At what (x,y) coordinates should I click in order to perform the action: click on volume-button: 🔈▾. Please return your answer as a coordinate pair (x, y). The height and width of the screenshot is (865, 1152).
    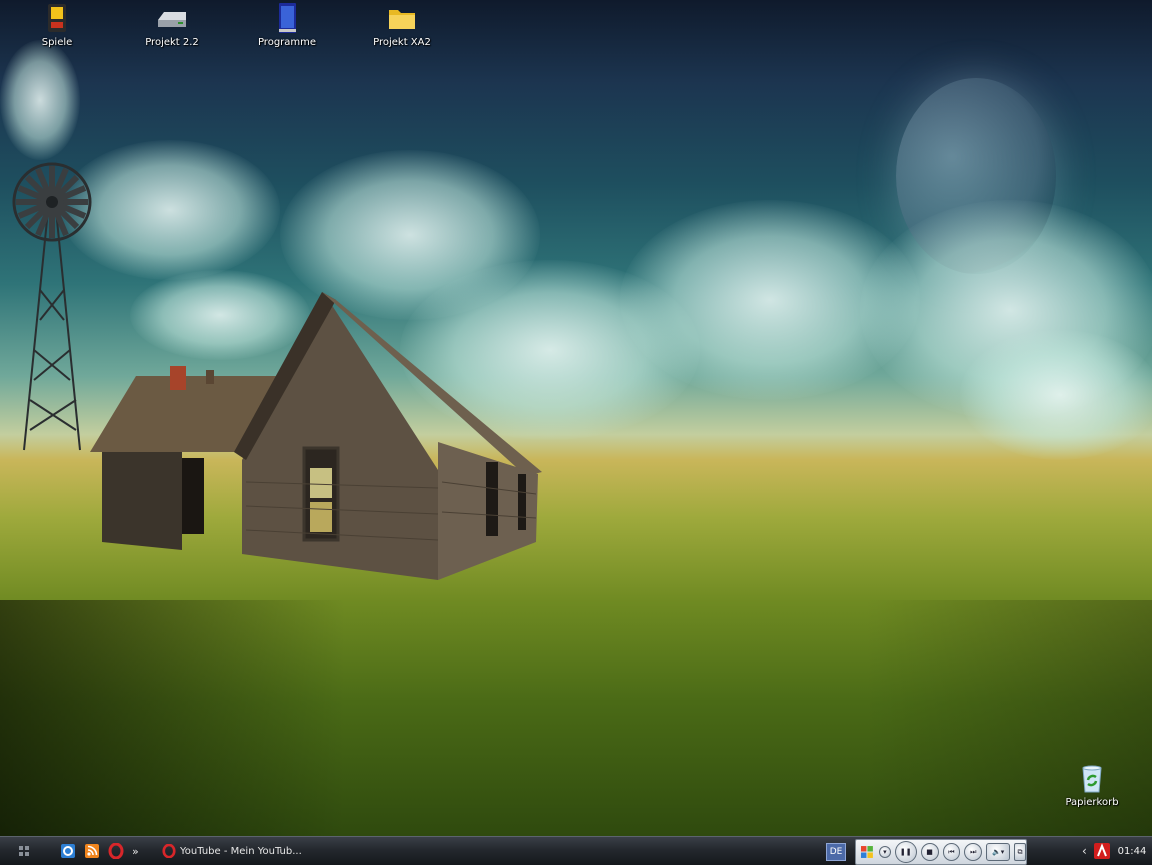
    Looking at the image, I should click on (998, 852).